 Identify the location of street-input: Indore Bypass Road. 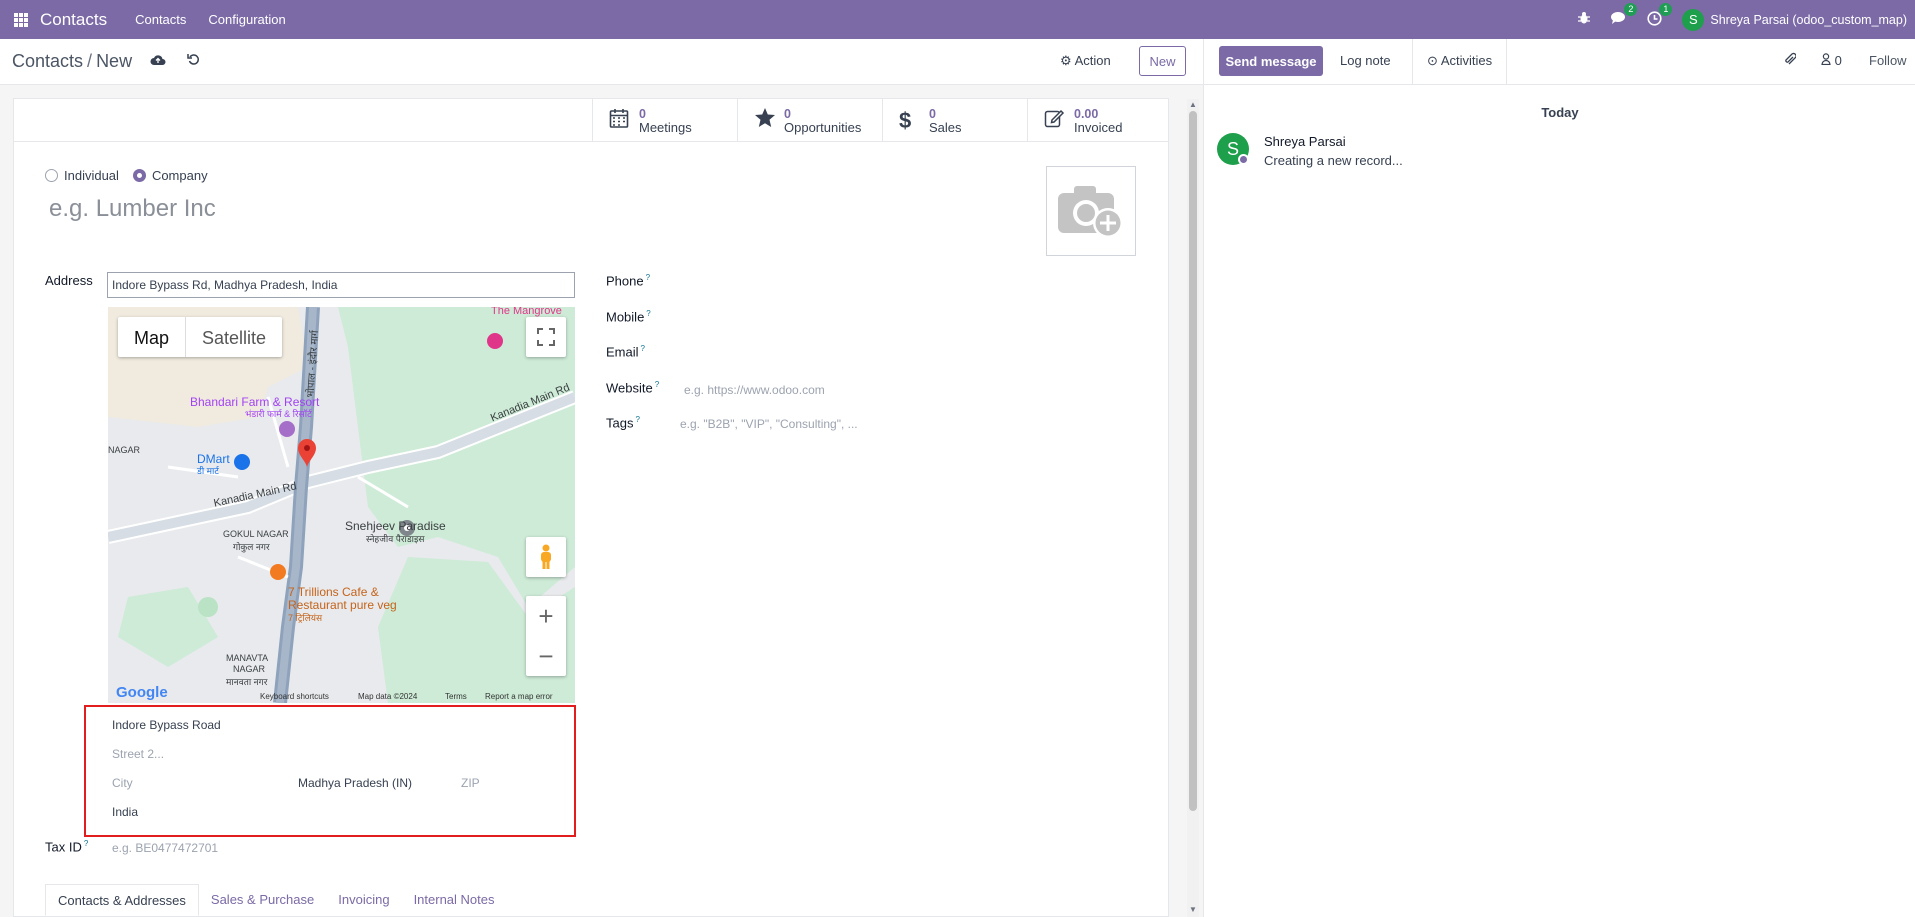
(166, 725).